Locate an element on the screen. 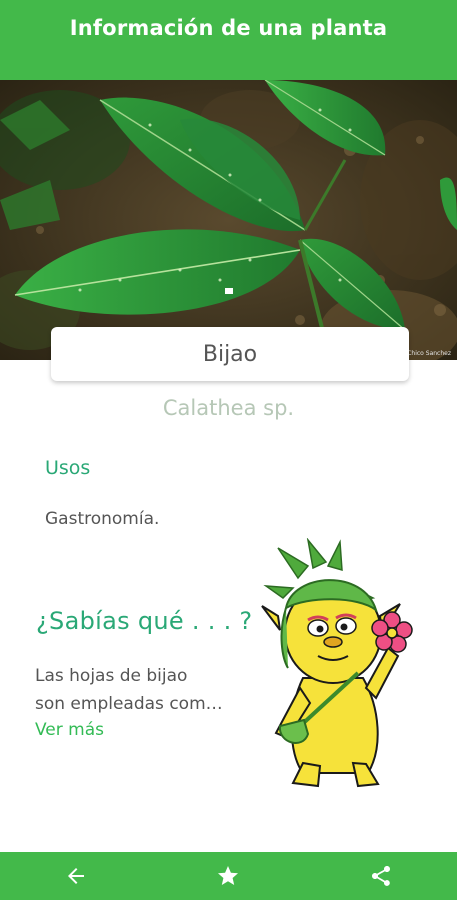 Image resolution: width=457 pixels, height=900 pixels. bottom-navigation is located at coordinates (228, 876).